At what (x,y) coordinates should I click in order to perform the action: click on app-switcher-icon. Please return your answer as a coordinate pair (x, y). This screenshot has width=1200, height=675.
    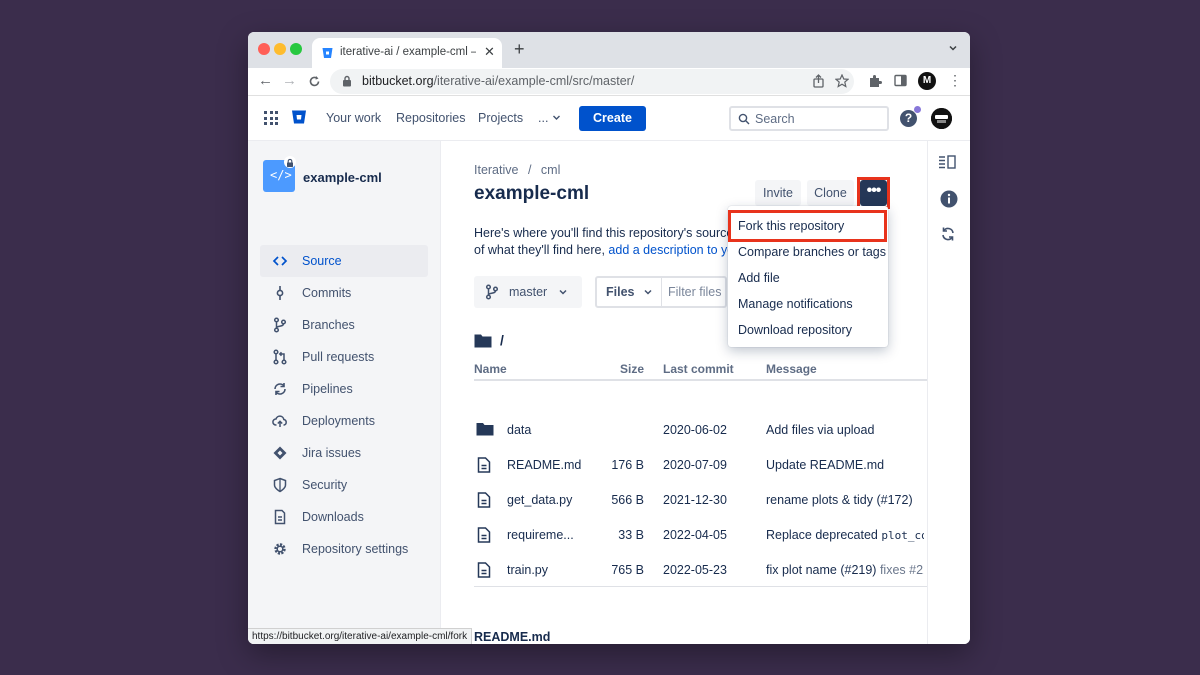
    Looking at the image, I should click on (271, 118).